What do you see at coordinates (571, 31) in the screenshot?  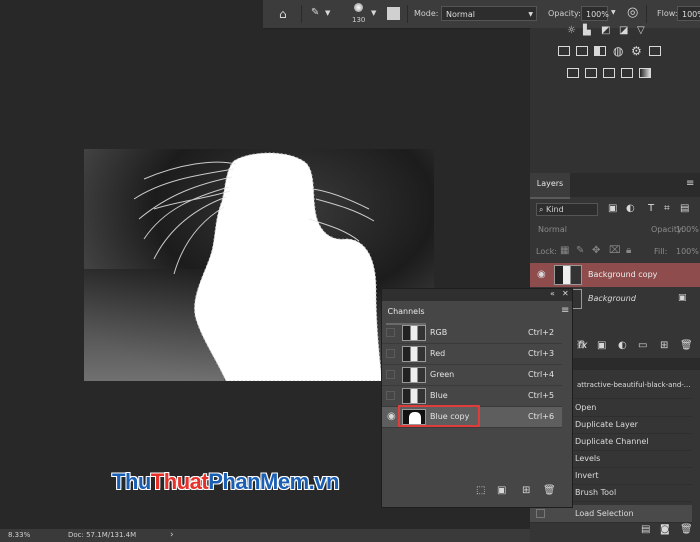 I see `brightness-icon: ☼` at bounding box center [571, 31].